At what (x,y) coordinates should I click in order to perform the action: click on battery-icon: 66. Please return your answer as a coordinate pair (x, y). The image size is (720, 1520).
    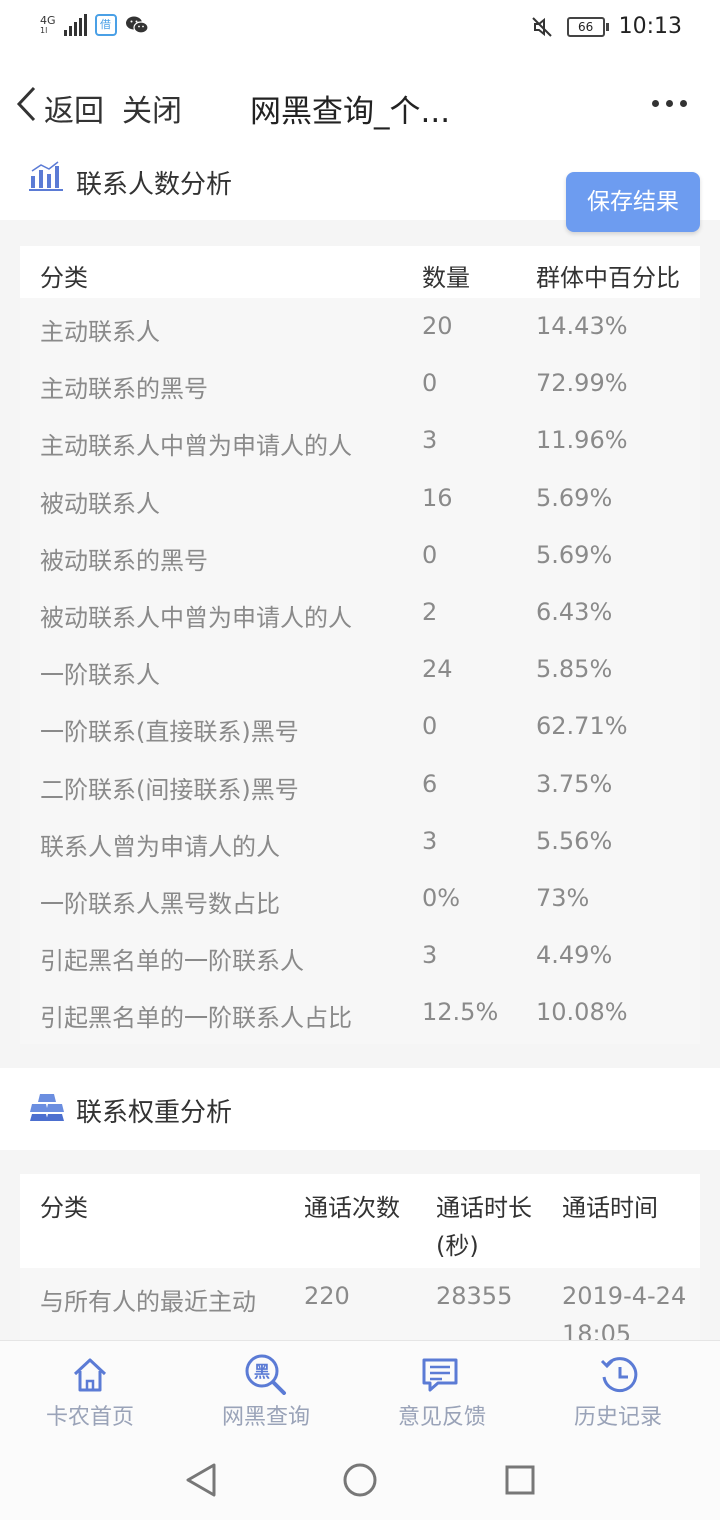
    Looking at the image, I should click on (587, 26).